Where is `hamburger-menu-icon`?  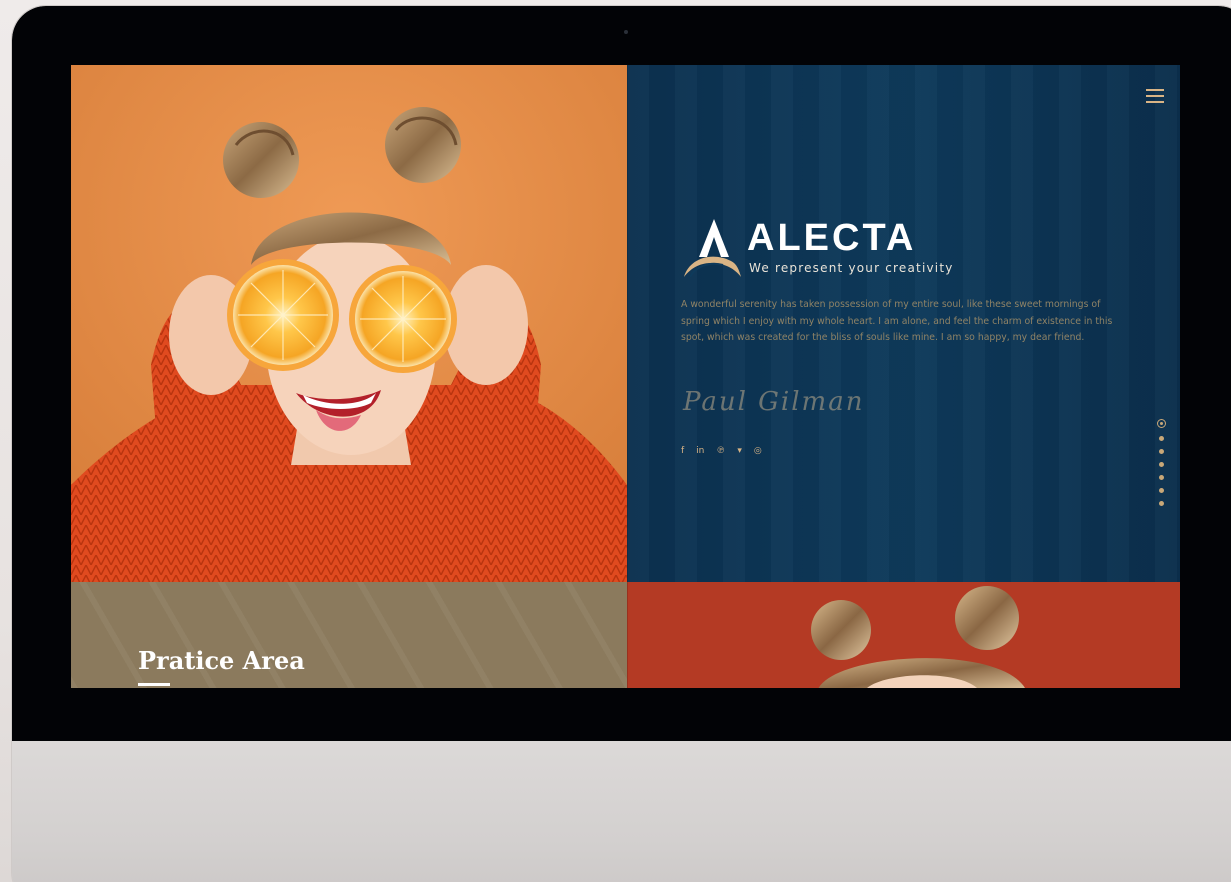
hamburger-menu-icon is located at coordinates (1155, 96).